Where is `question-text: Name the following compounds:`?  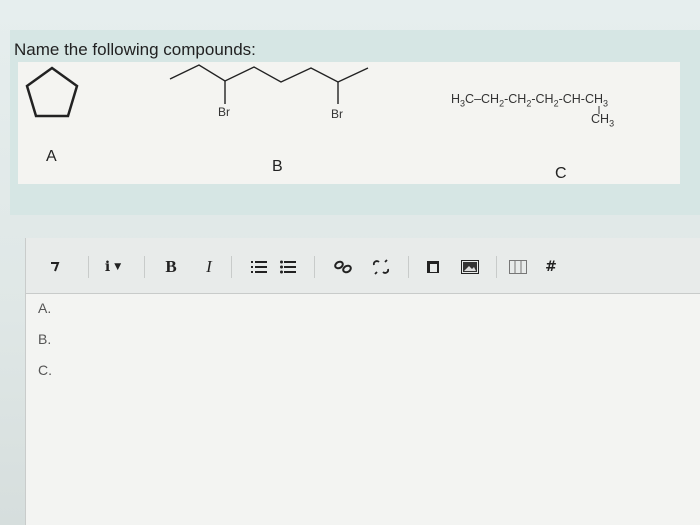
question-text: Name the following compounds: is located at coordinates (135, 49).